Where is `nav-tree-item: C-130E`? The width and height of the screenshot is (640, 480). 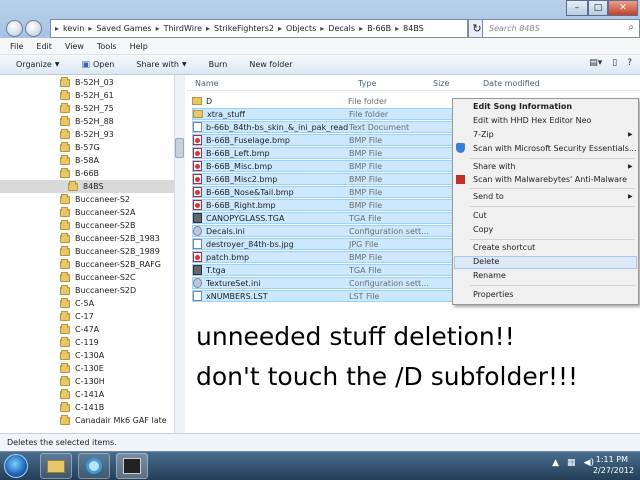
nav-tree-item: C-130E is located at coordinates (90, 368).